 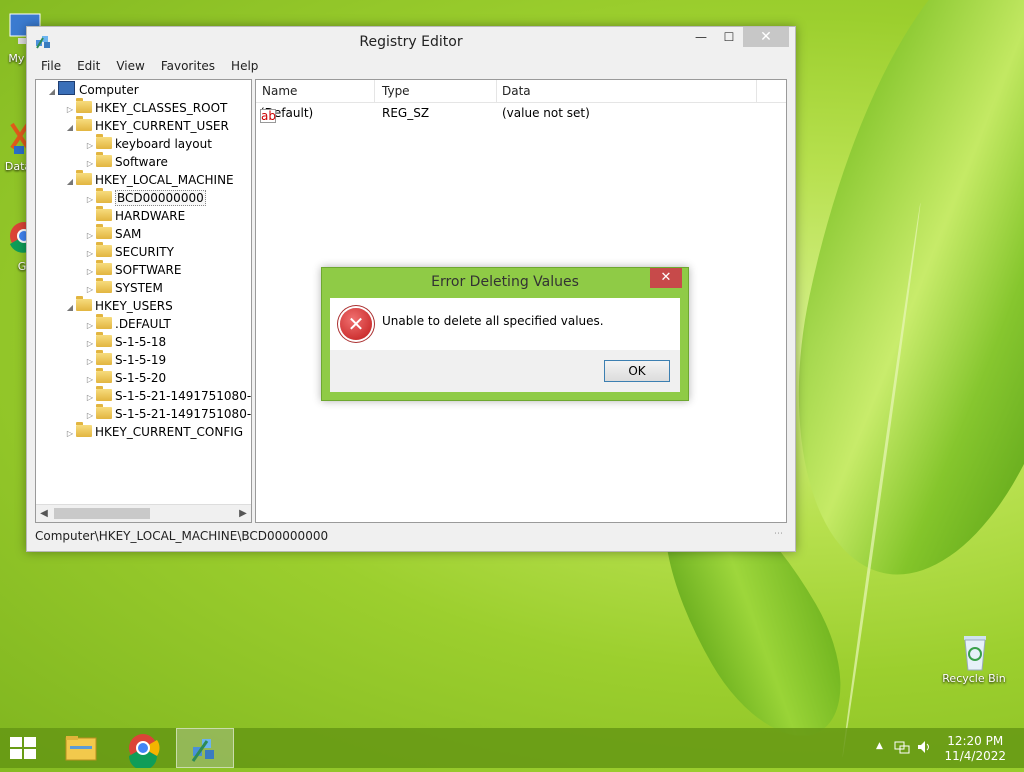 What do you see at coordinates (145, 107) in the screenshot?
I see `tree-item: ▷ HKEY_CLASSES_ROOT` at bounding box center [145, 107].